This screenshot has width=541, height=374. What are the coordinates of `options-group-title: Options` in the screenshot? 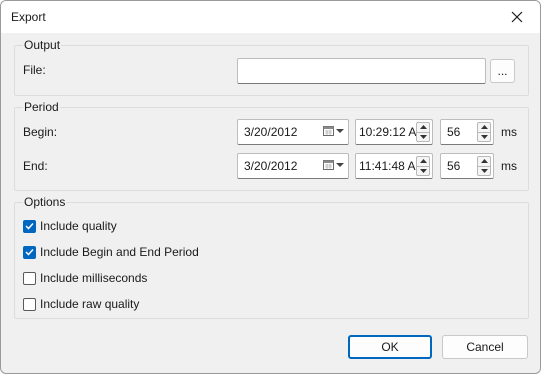 It's located at (45, 202).